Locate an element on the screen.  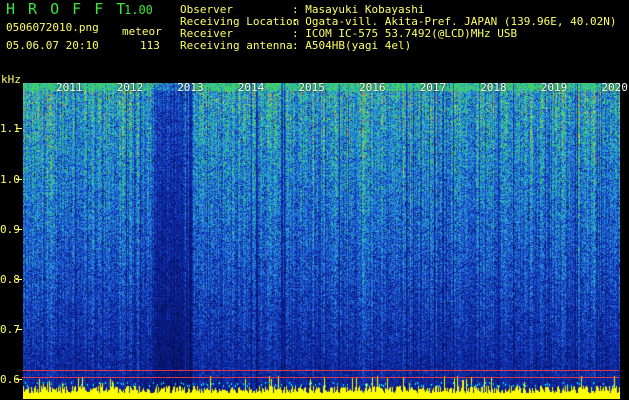
year-label: 2020 is located at coordinates (614, 87).